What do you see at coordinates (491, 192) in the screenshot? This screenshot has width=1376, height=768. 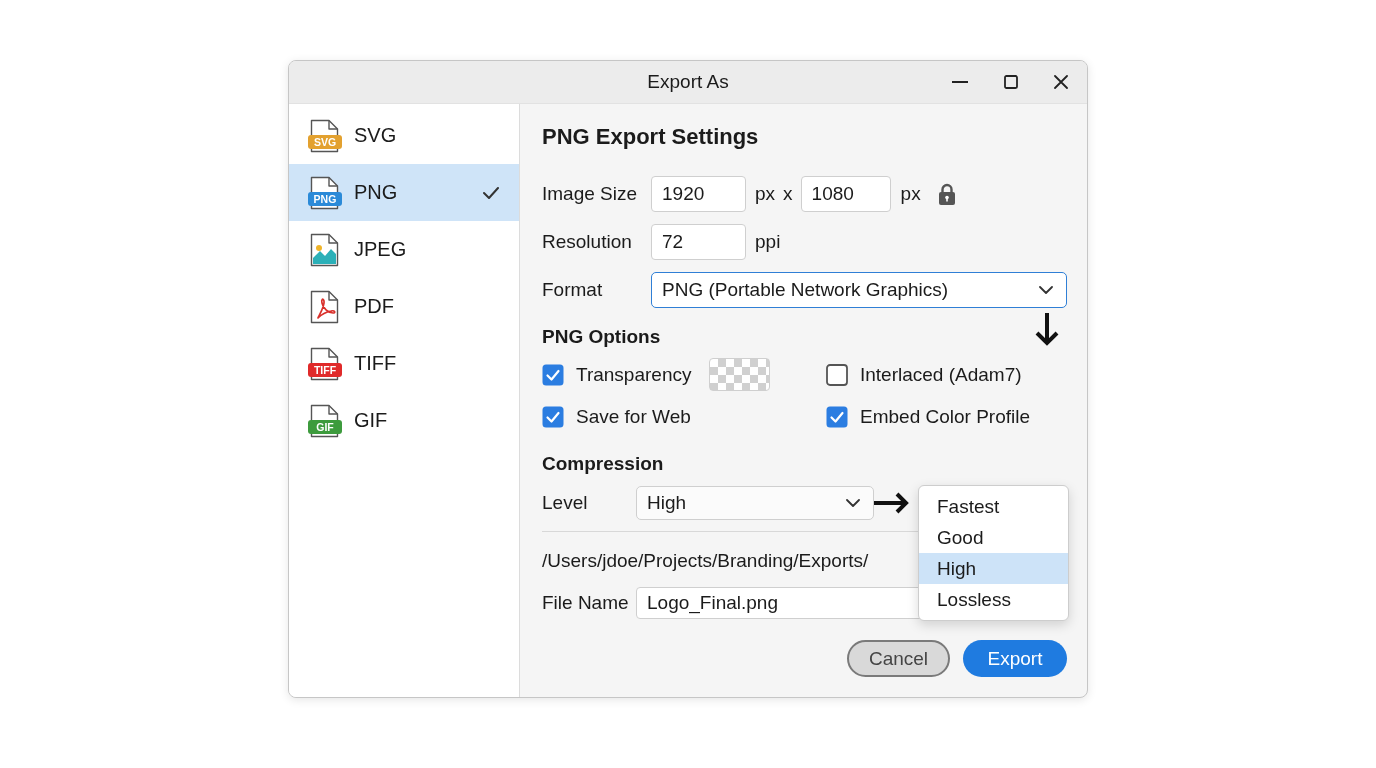 I see `checkmark-icon` at bounding box center [491, 192].